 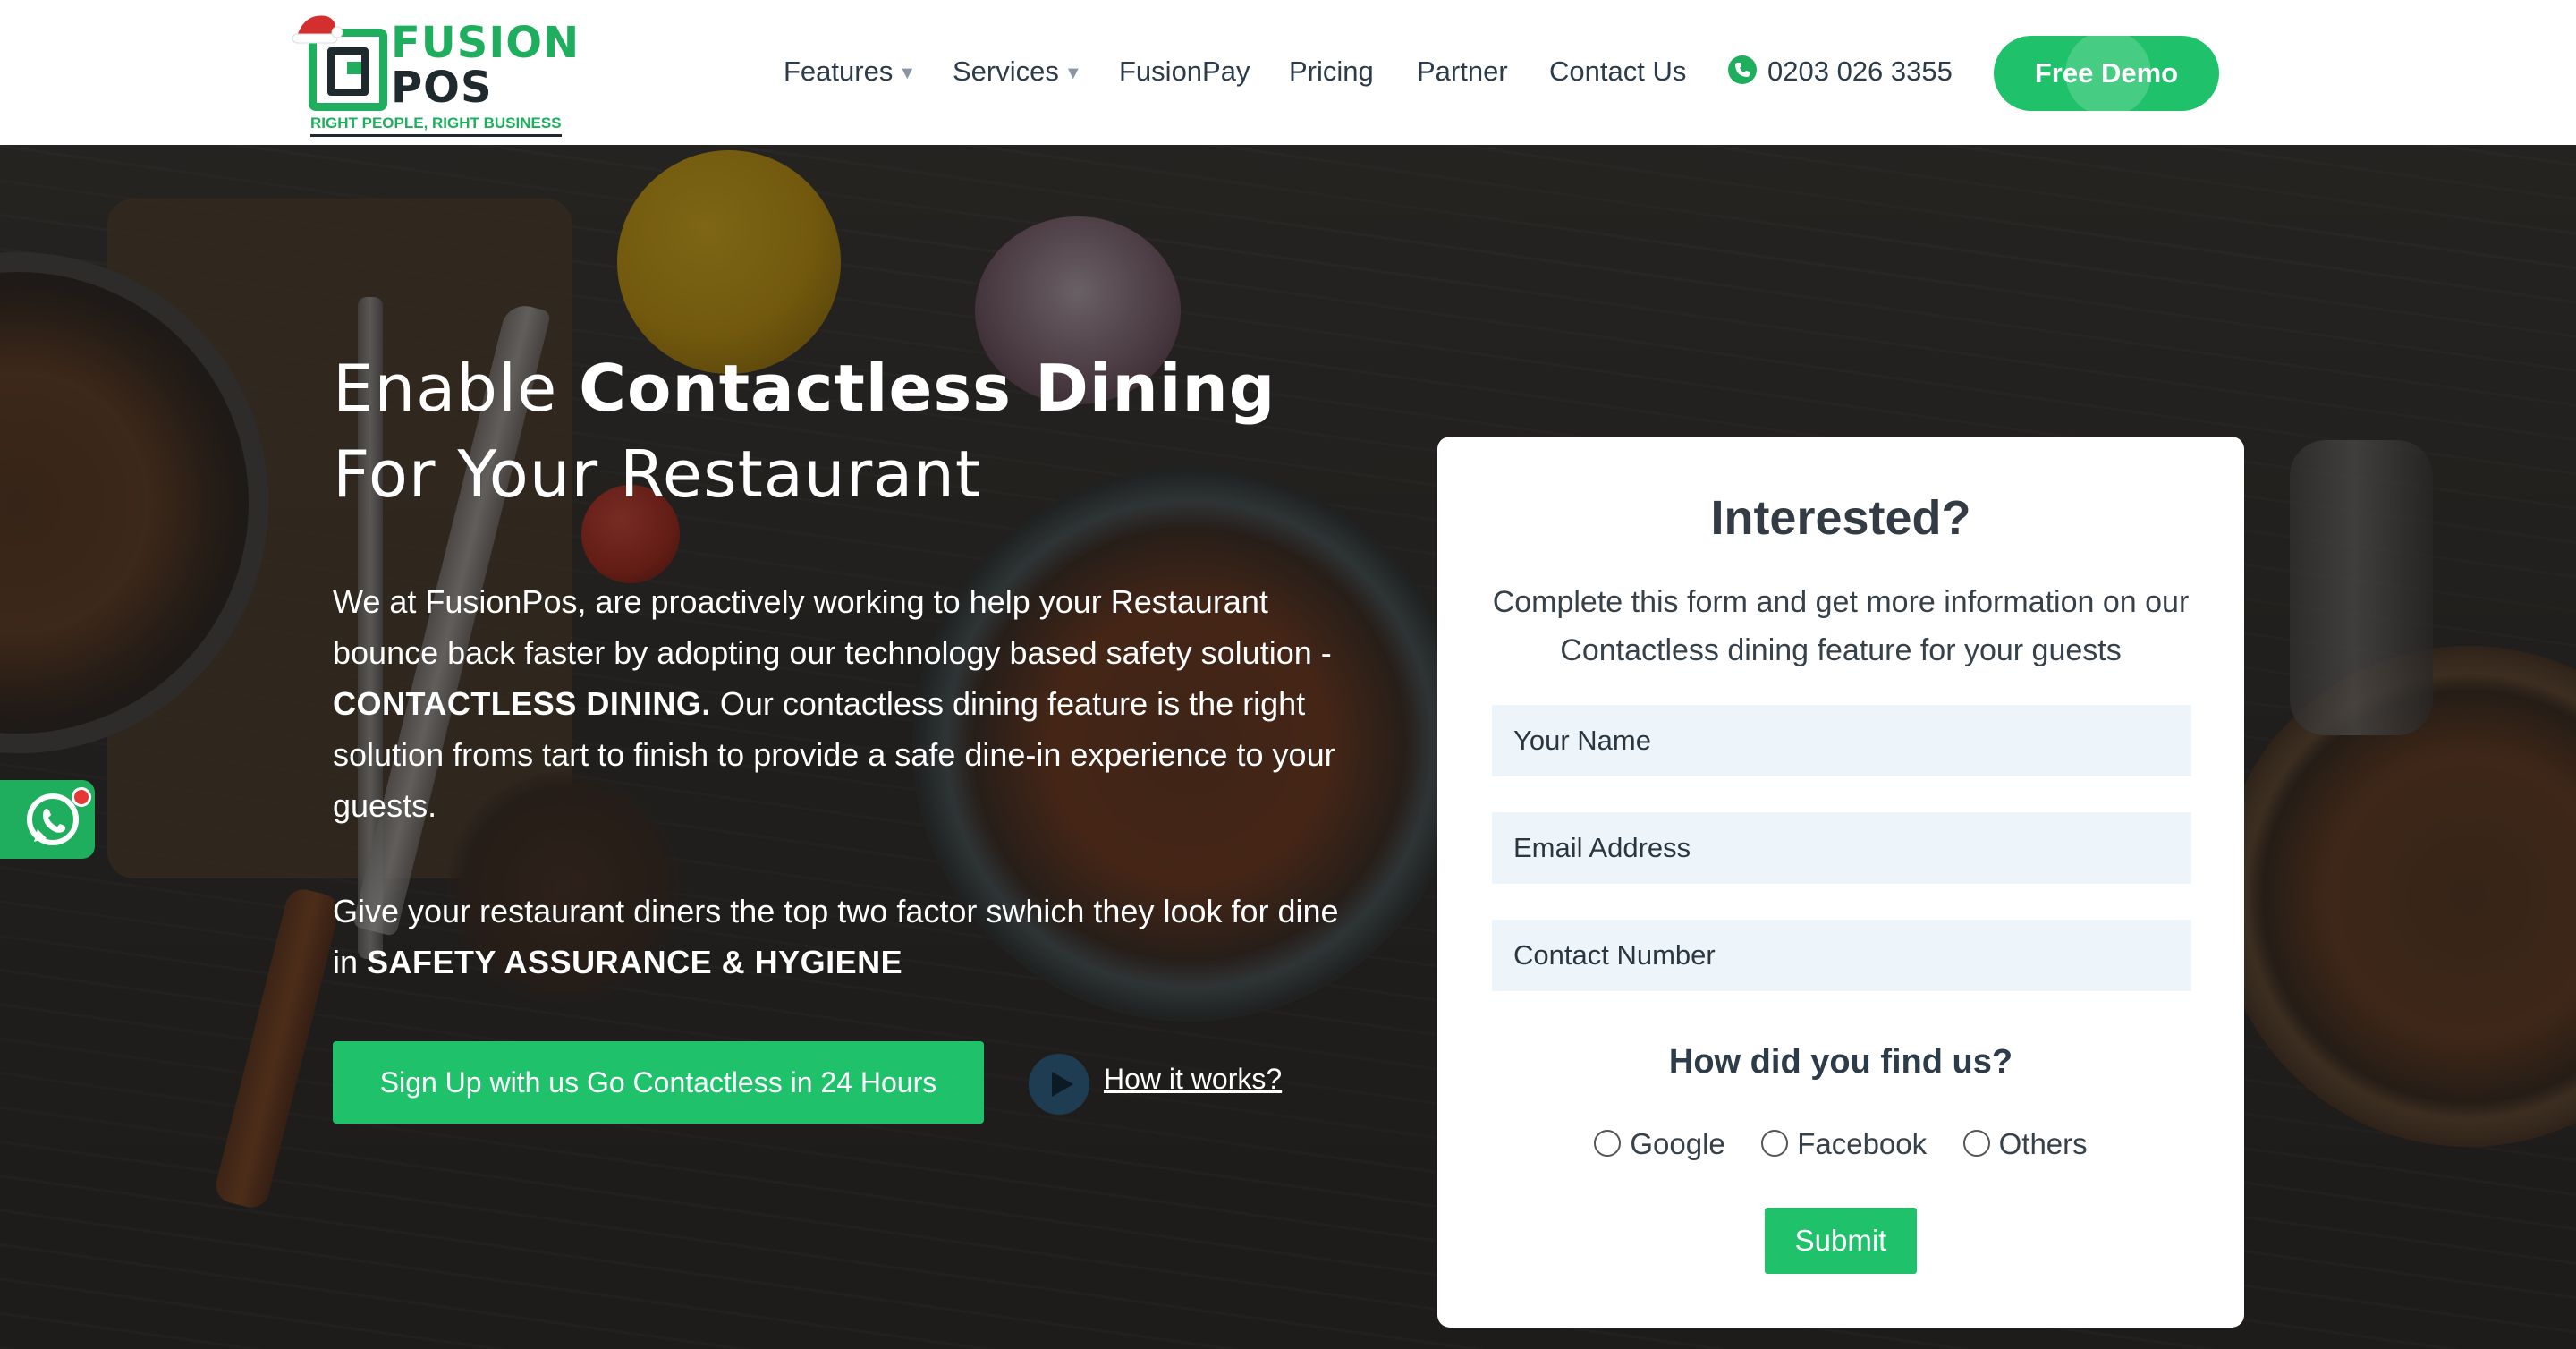 I want to click on radio-facebook: Facebook, so click(x=1844, y=1144).